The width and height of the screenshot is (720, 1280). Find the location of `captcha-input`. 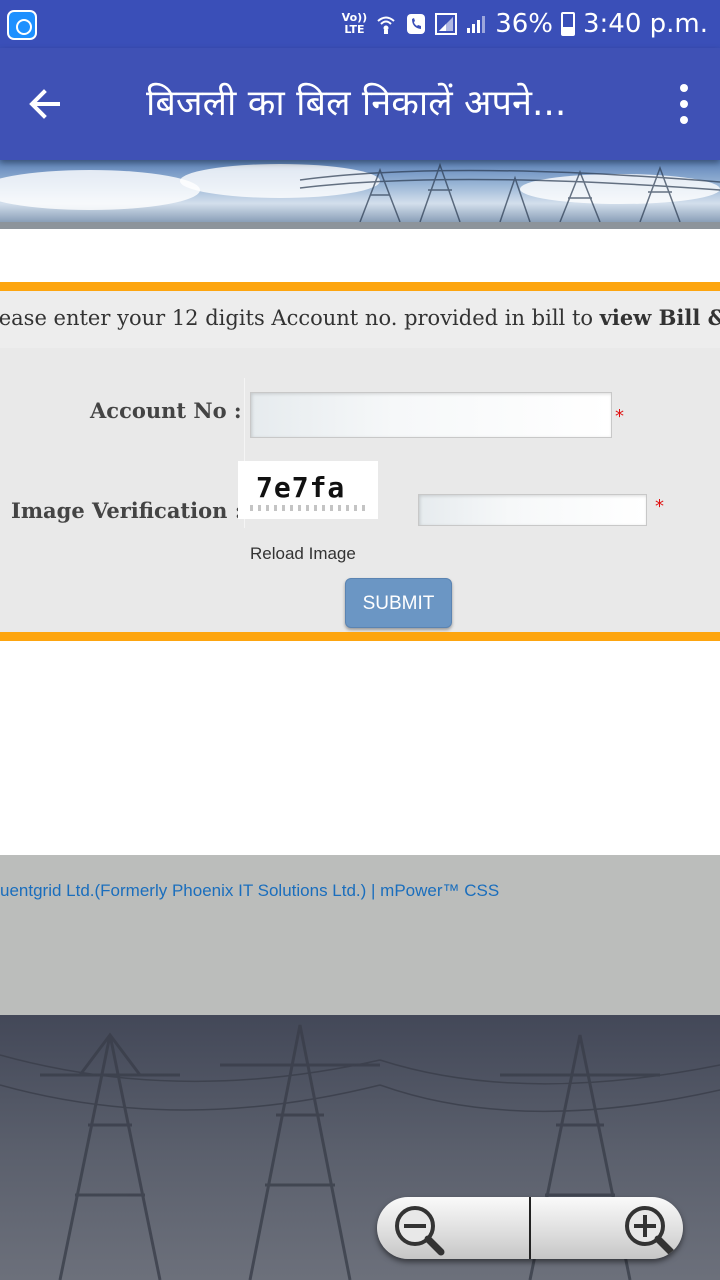

captcha-input is located at coordinates (532, 510).